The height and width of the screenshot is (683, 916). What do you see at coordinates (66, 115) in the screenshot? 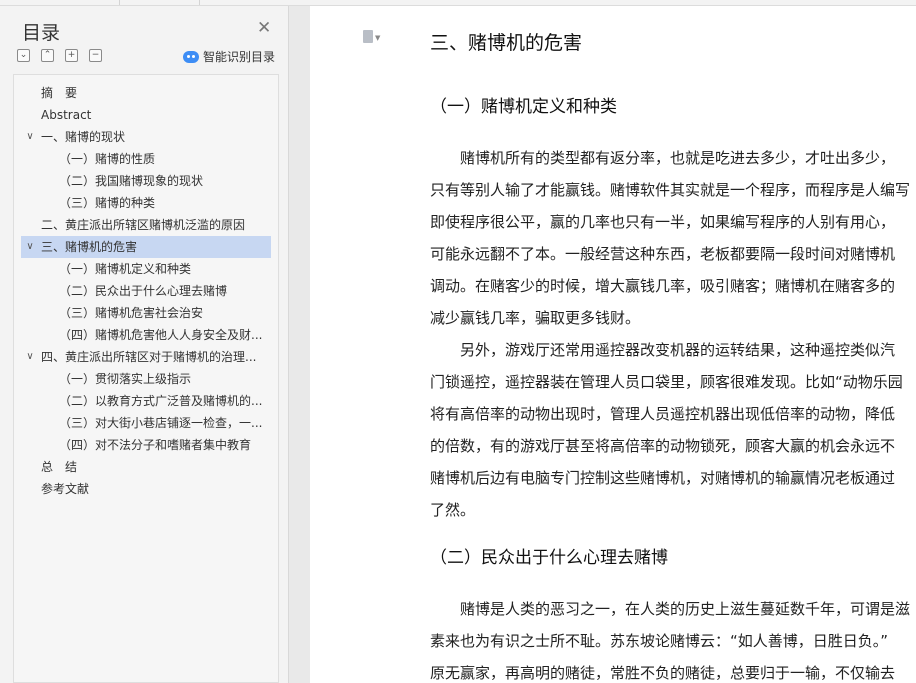
I see `toc-item-label: Abstract` at bounding box center [66, 115].